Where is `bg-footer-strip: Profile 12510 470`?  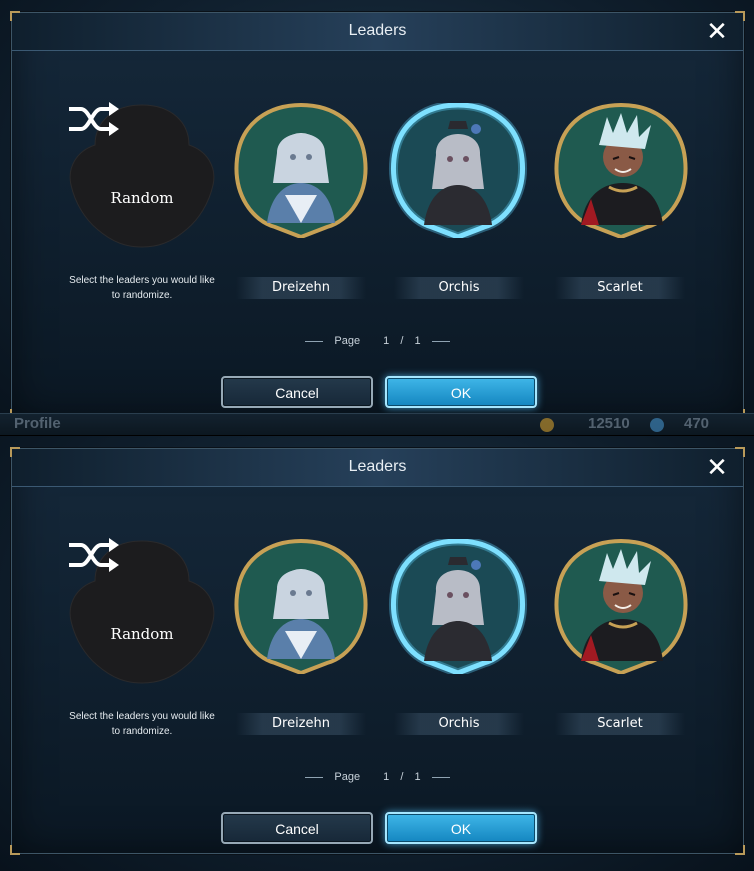
bg-footer-strip: Profile 12510 470 is located at coordinates (377, 424).